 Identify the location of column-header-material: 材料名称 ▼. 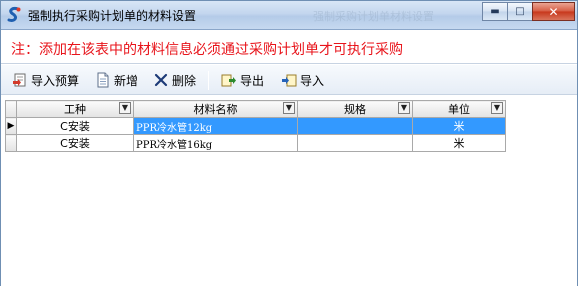
(215, 109).